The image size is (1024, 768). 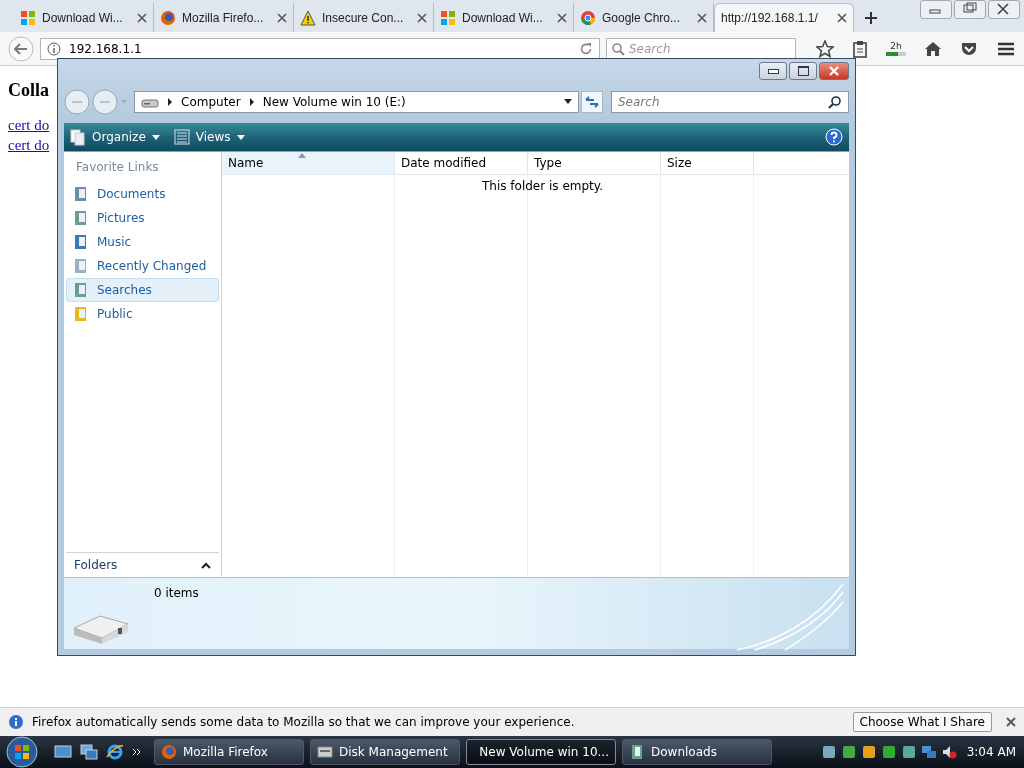 What do you see at coordinates (78, 137) in the screenshot?
I see `documents-stack-icon` at bounding box center [78, 137].